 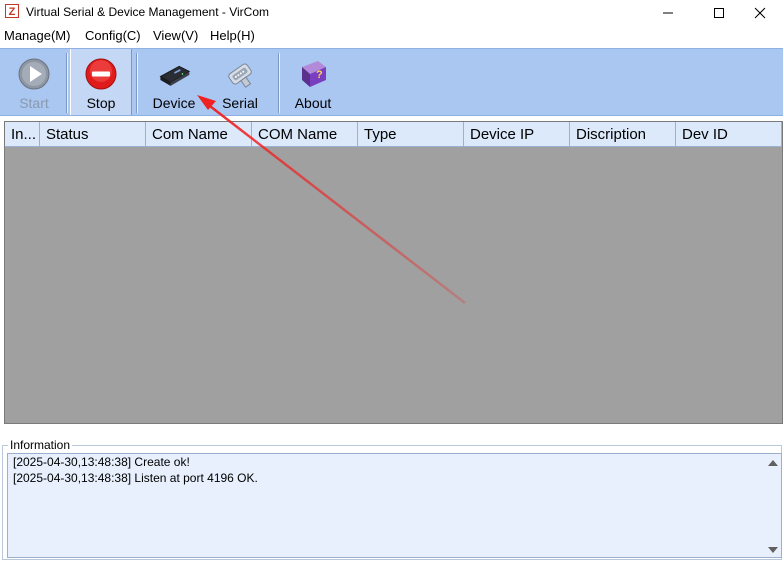 I want to click on start-label: Start, so click(x=34, y=103).